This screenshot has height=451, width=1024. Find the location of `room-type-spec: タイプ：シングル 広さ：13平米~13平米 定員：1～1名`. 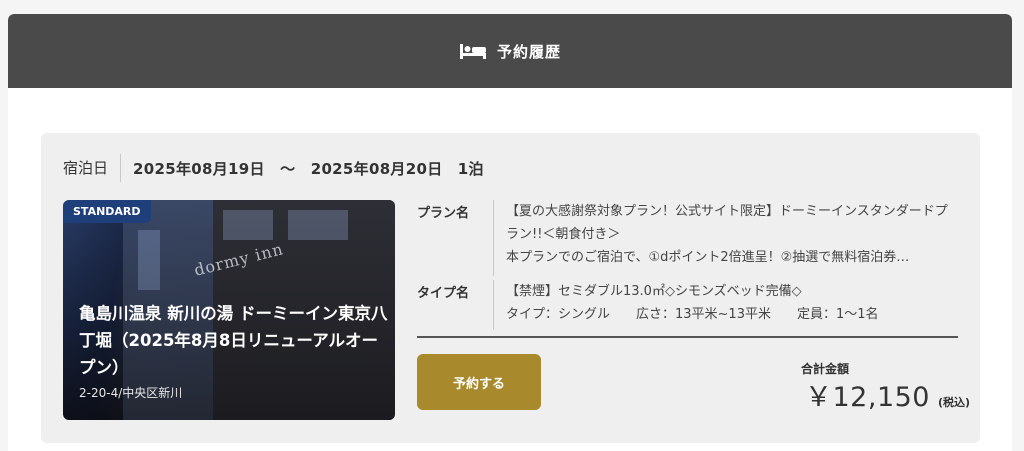

room-type-spec: タイプ：シングル 広さ：13平米~13平米 定員：1～1名 is located at coordinates (692, 314).